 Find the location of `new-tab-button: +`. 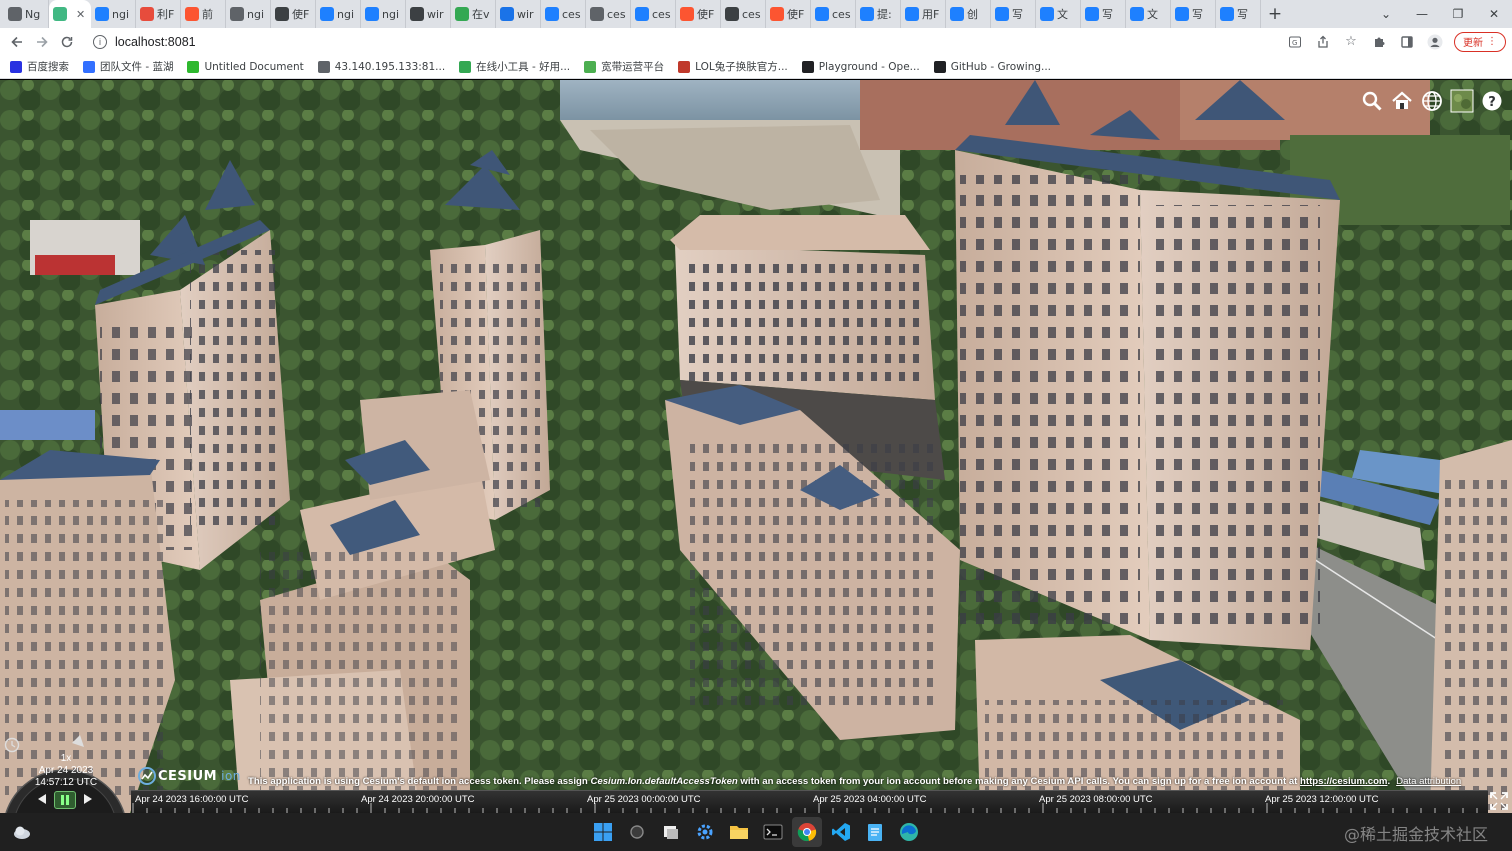

new-tab-button: + is located at coordinates (1275, 14).